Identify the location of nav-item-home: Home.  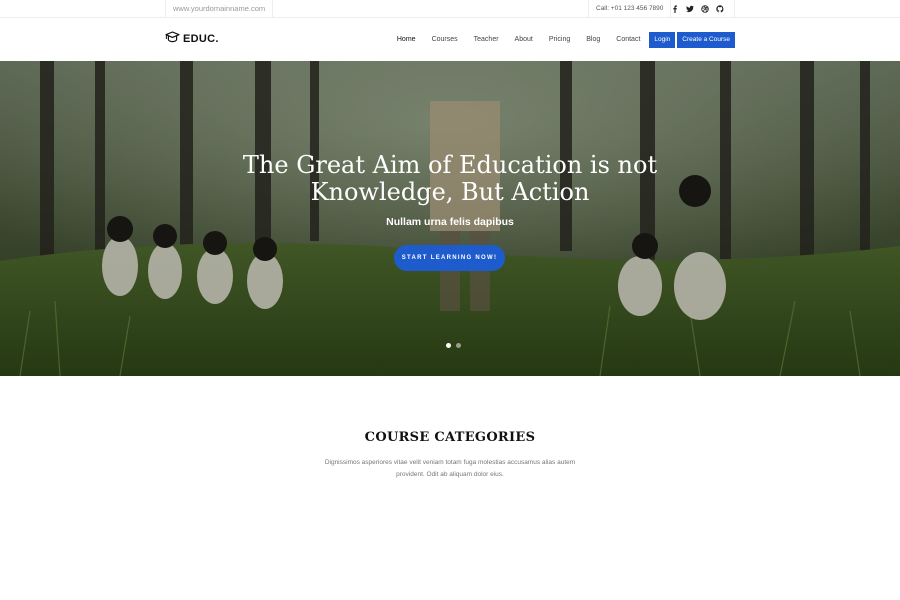
(406, 39).